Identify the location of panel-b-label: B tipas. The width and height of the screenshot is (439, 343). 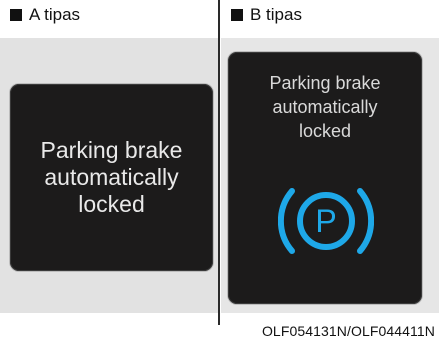
(276, 14).